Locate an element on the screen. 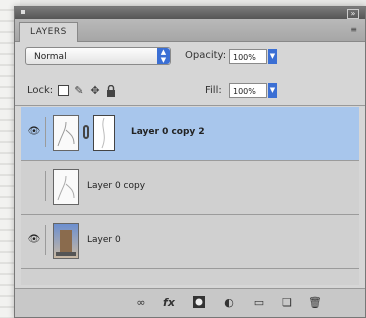 This screenshot has width=366, height=318. fill-dropdown-icon: ▼ is located at coordinates (272, 90).